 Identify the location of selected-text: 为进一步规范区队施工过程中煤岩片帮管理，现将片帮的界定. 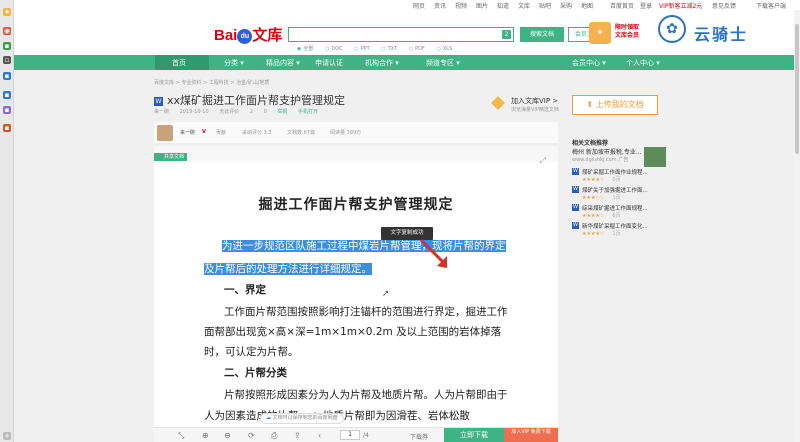
(364, 246).